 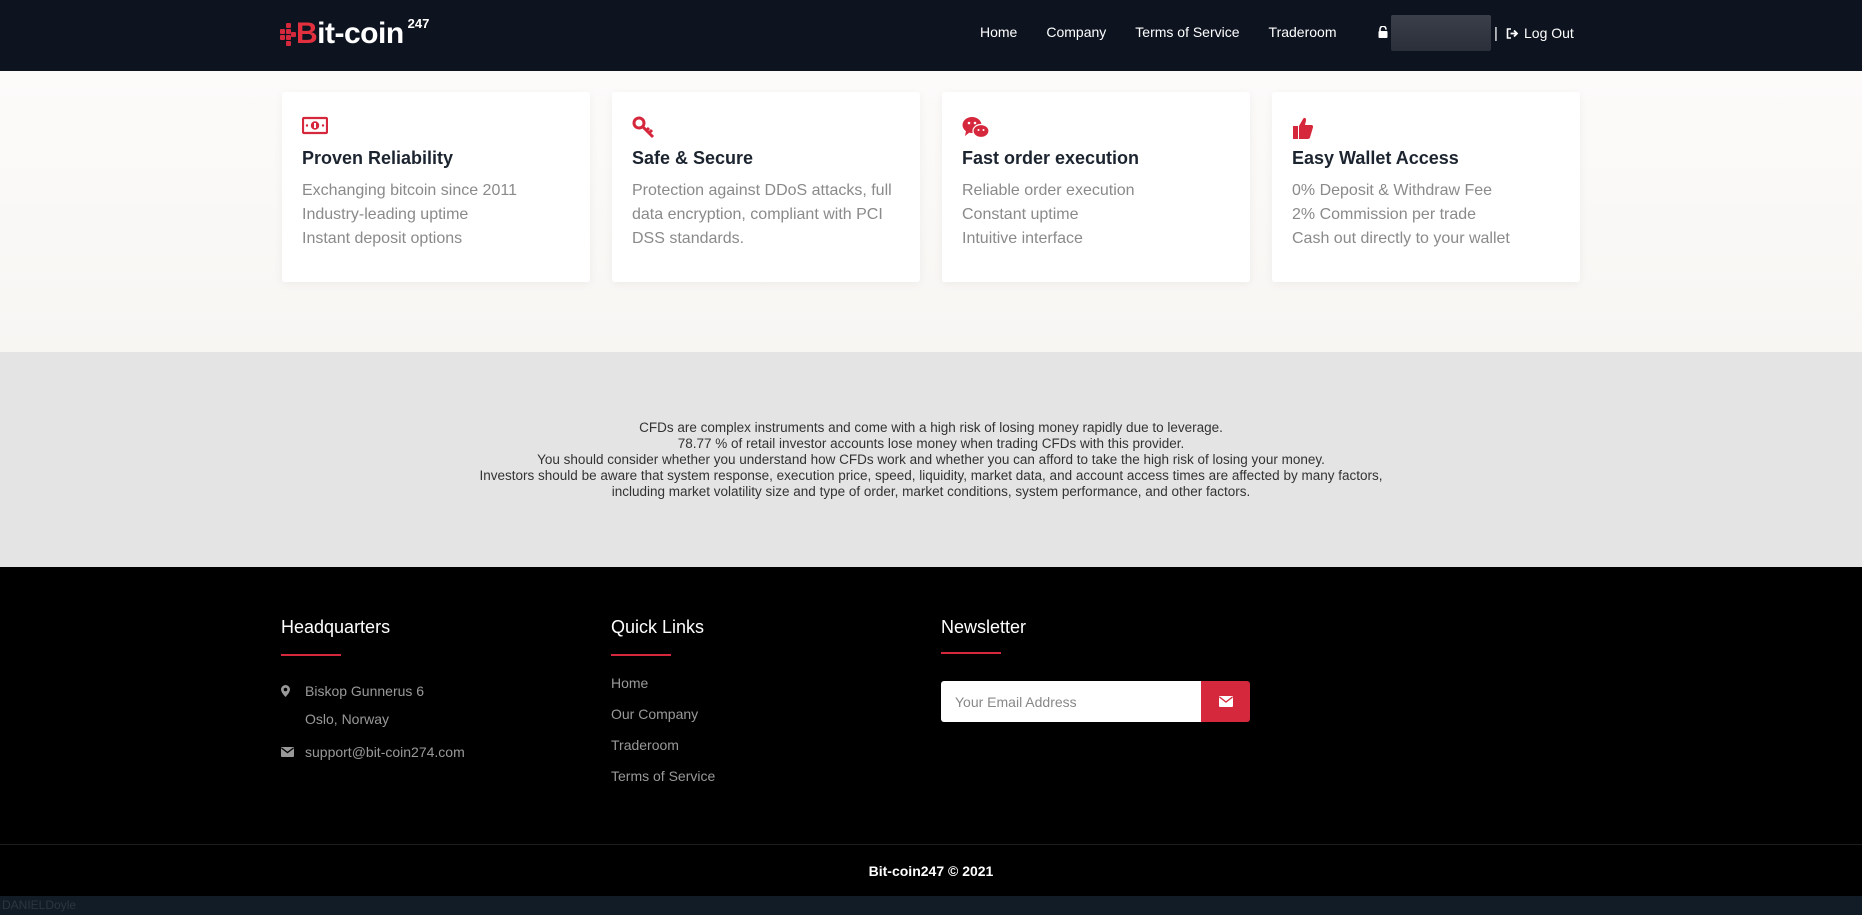 What do you see at coordinates (350, 33) in the screenshot?
I see `logo-text: Bit-coin` at bounding box center [350, 33].